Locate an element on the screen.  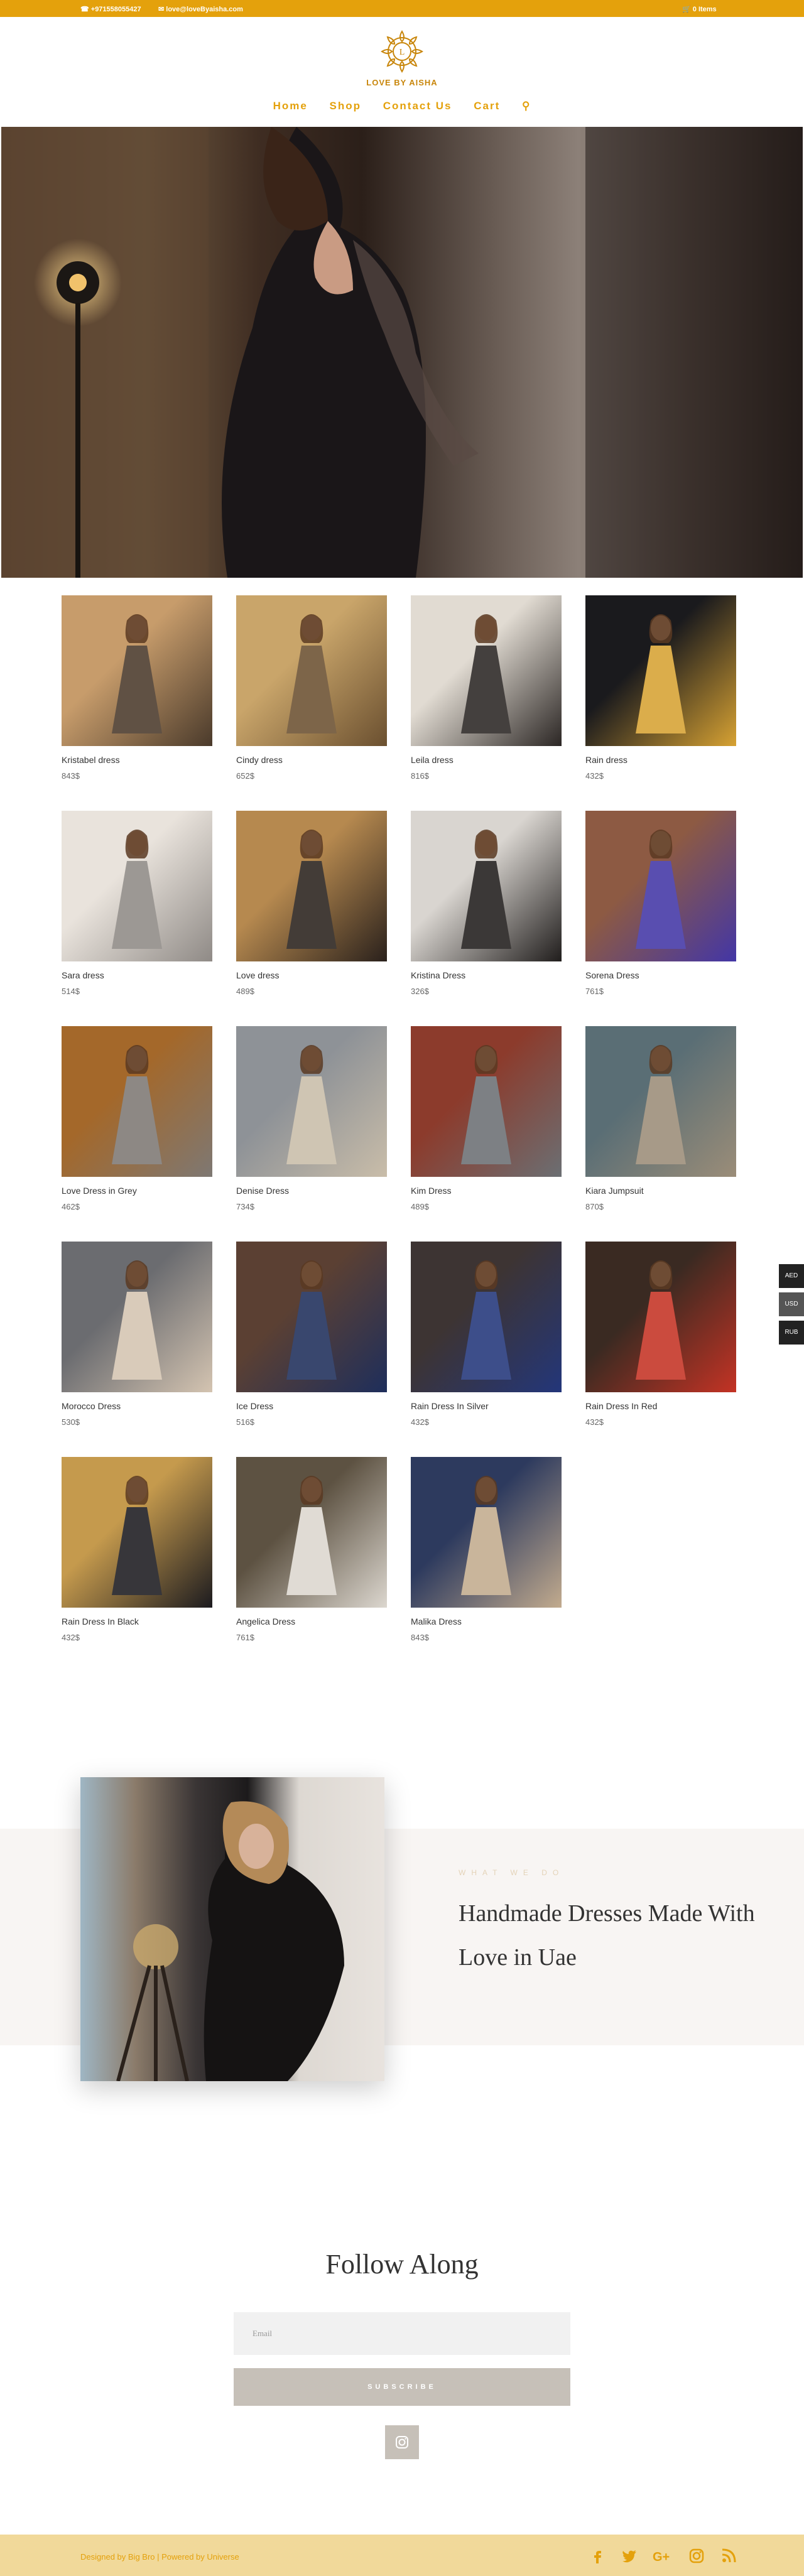
email-text: love@loveByaisha.com is located at coordinates (205, 9).